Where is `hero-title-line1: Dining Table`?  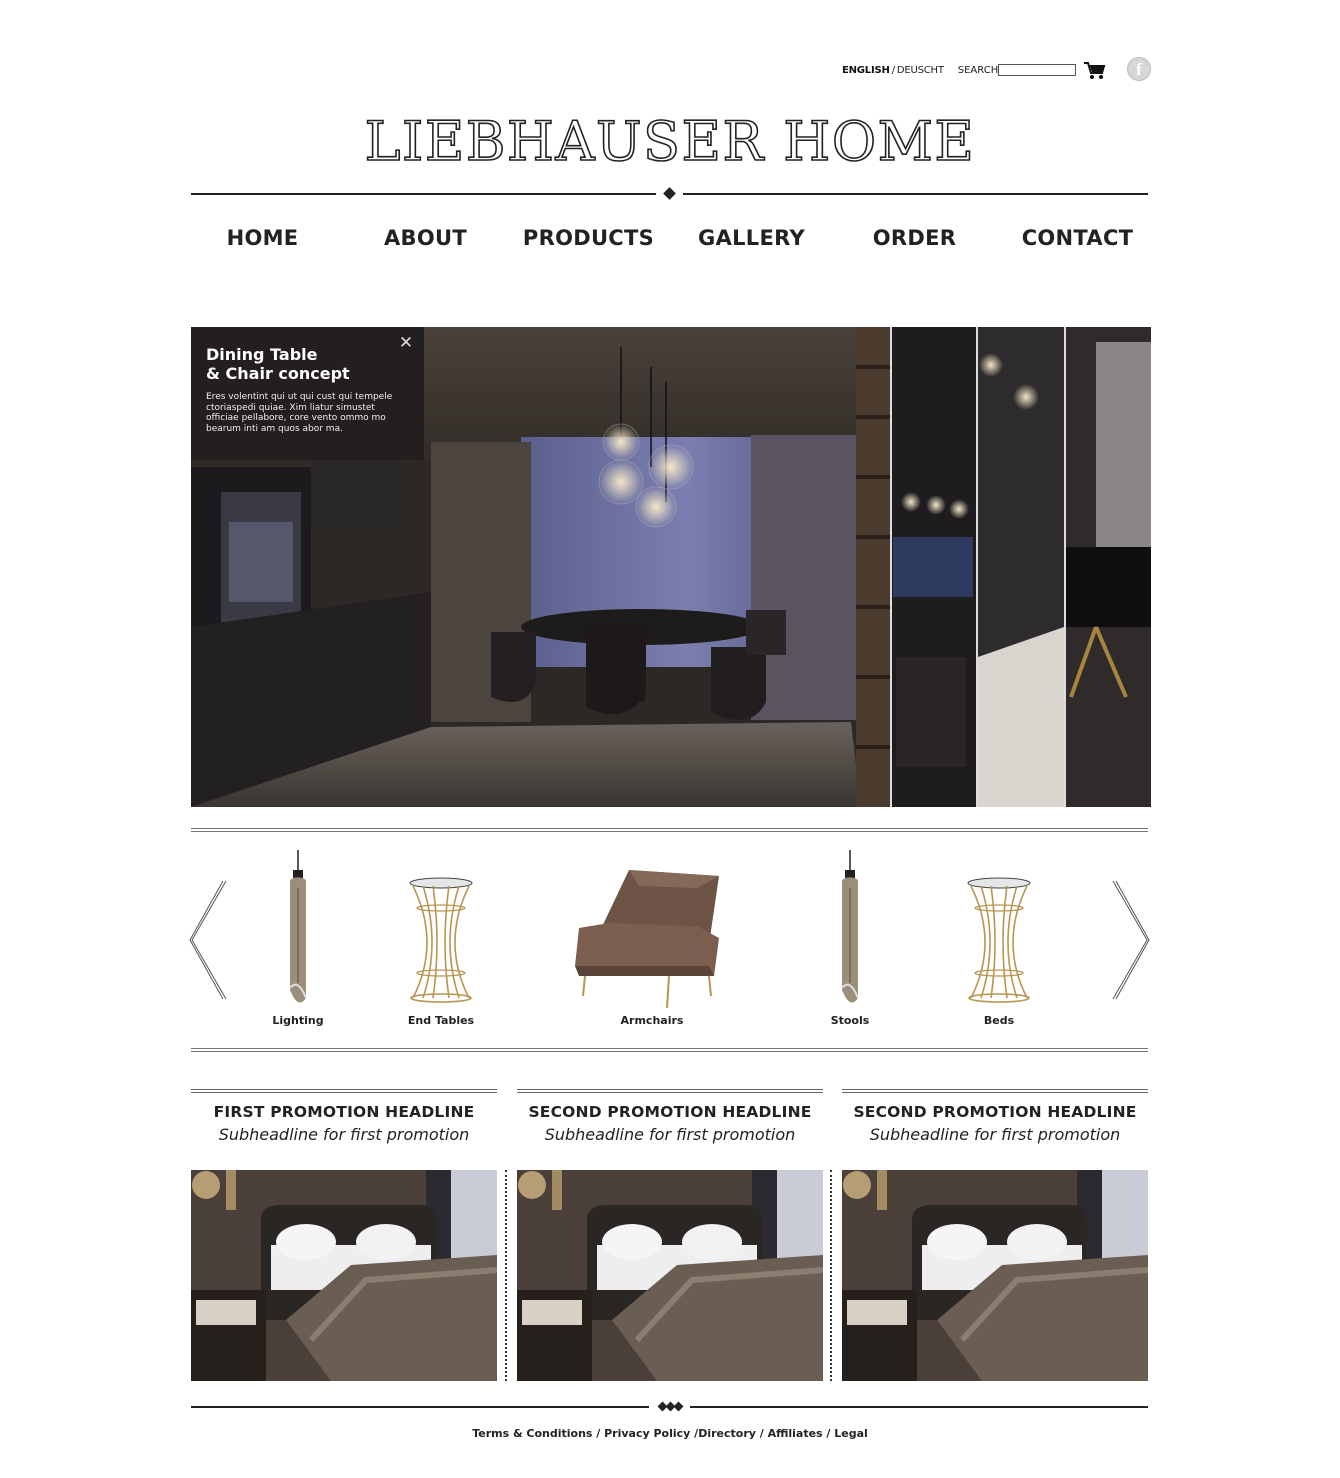 hero-title-line1: Dining Table is located at coordinates (262, 354).